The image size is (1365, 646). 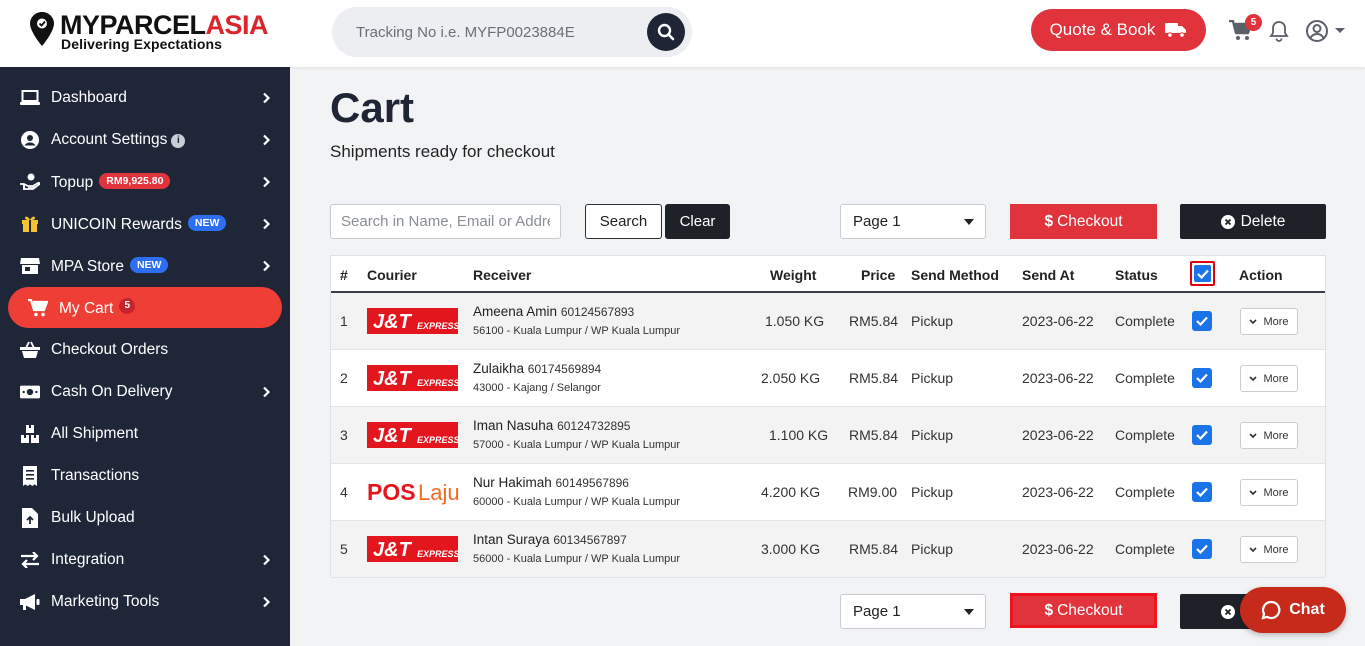 I want to click on row-number: 5, so click(x=344, y=549).